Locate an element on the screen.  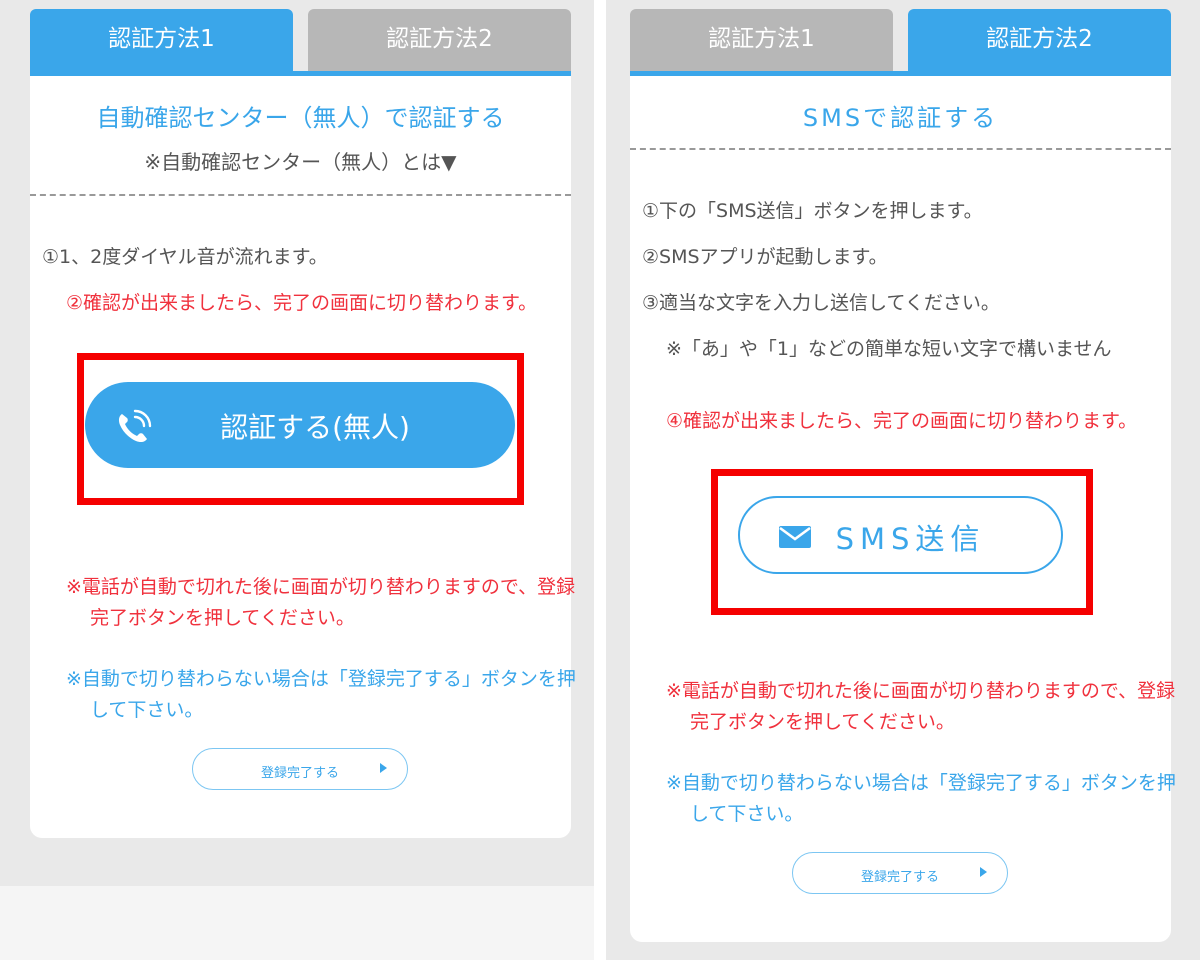
step-note: ※「あ」や「1」などの簡単な短い文字で構いません is located at coordinates (889, 349).